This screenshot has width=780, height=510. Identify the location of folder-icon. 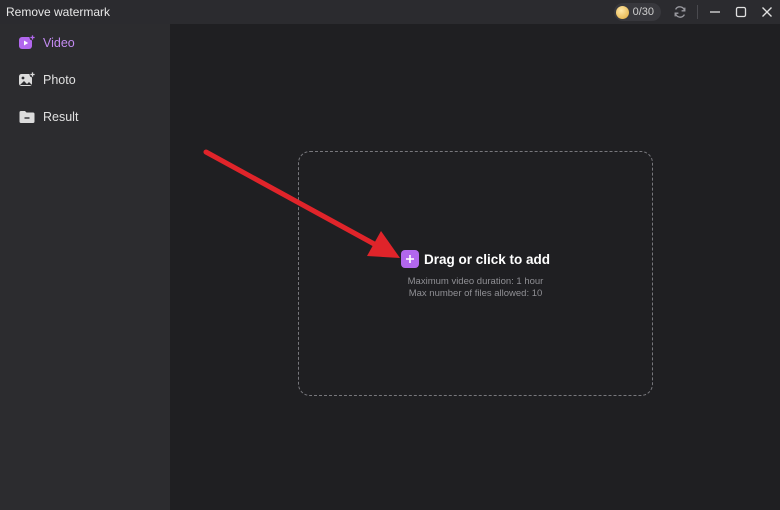
(27, 117).